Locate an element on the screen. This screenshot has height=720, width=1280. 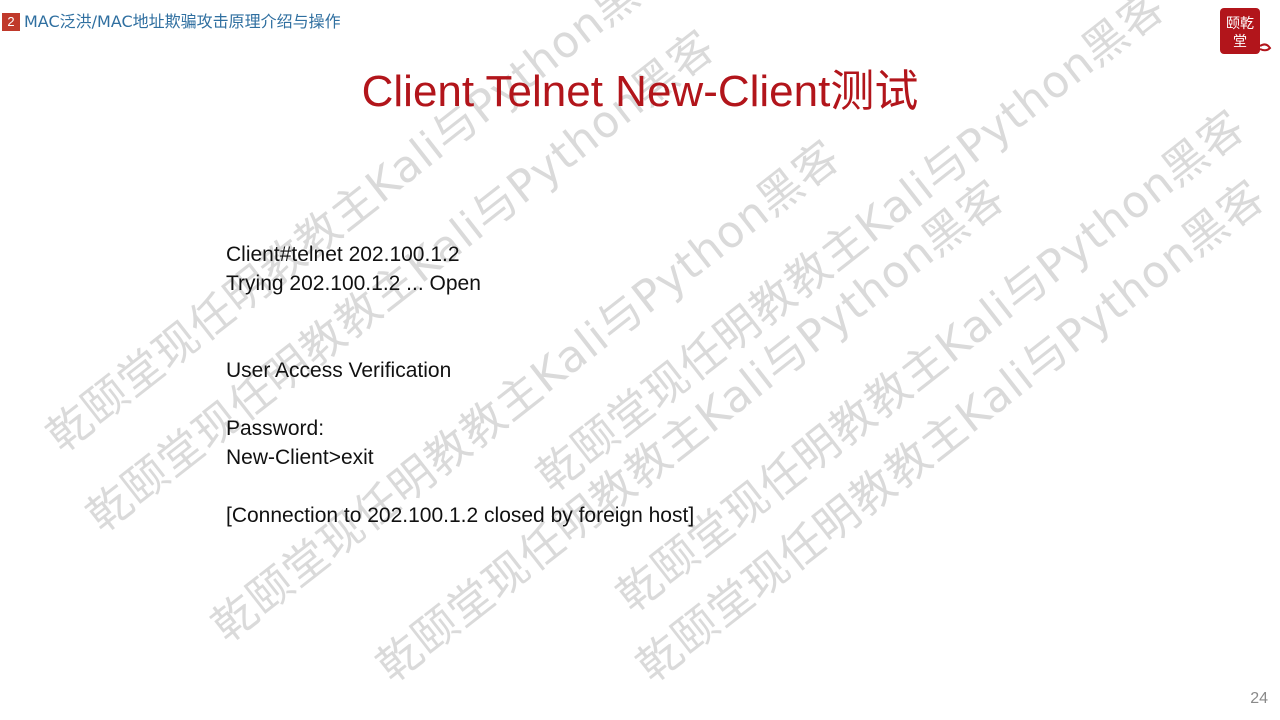
section-title: MAC泛洪/MAC地址欺骗攻击原理介绍与操作 is located at coordinates (182, 21).